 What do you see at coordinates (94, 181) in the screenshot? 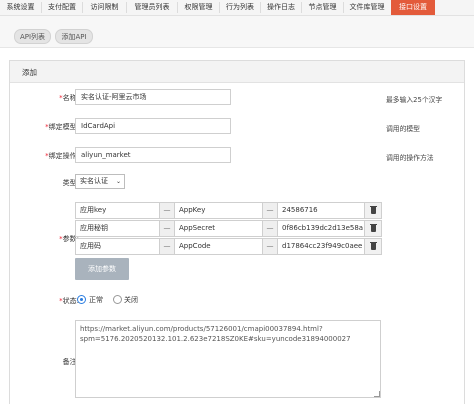
I see `type-select-value: 实名认证` at bounding box center [94, 181].